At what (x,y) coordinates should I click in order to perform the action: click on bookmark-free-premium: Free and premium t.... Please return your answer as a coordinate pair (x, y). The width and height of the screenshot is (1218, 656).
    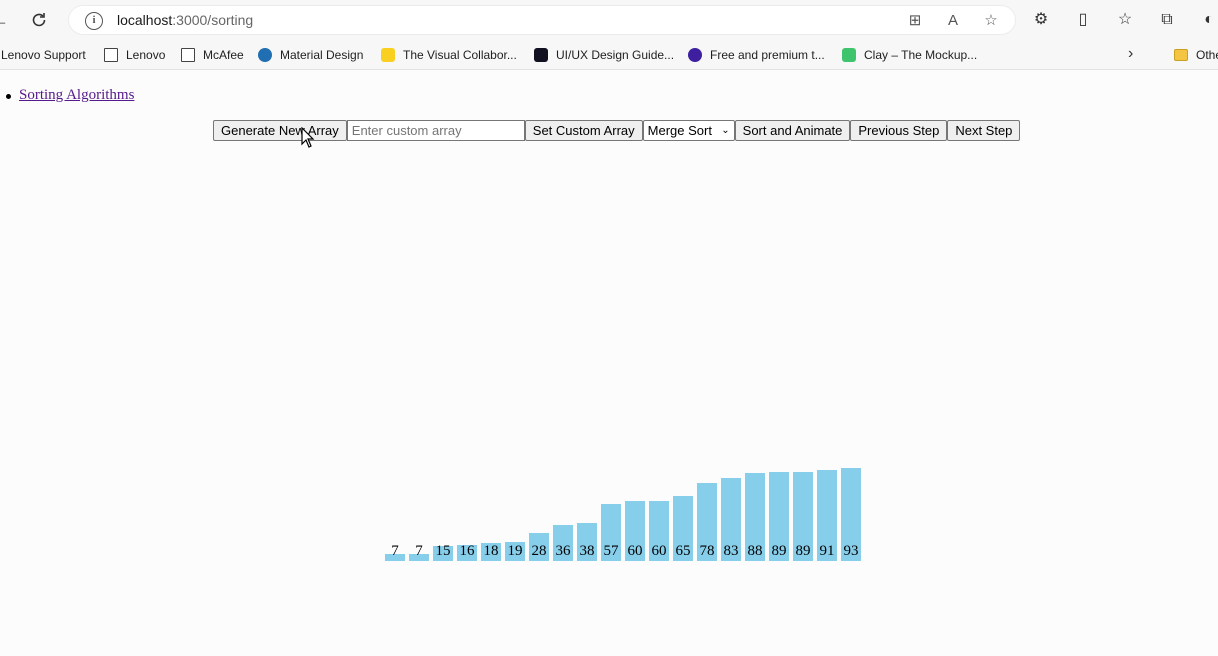
    Looking at the image, I should click on (756, 55).